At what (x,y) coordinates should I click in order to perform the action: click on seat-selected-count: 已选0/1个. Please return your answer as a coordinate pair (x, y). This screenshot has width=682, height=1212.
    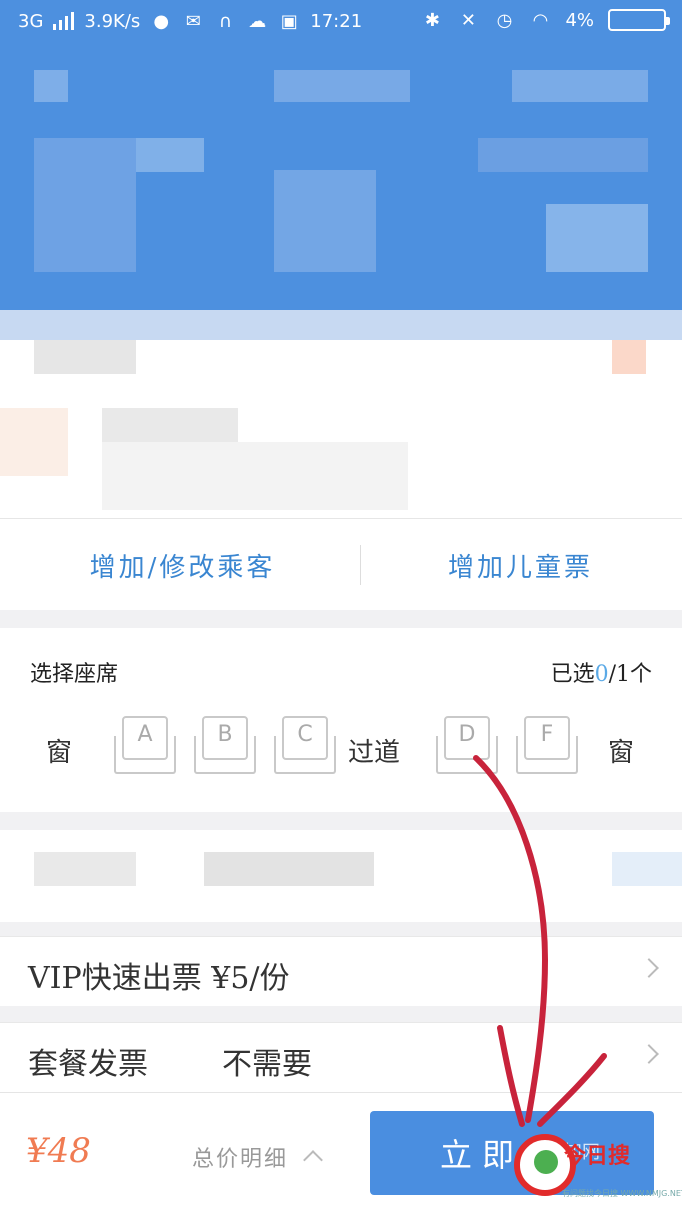
    Looking at the image, I should click on (601, 672).